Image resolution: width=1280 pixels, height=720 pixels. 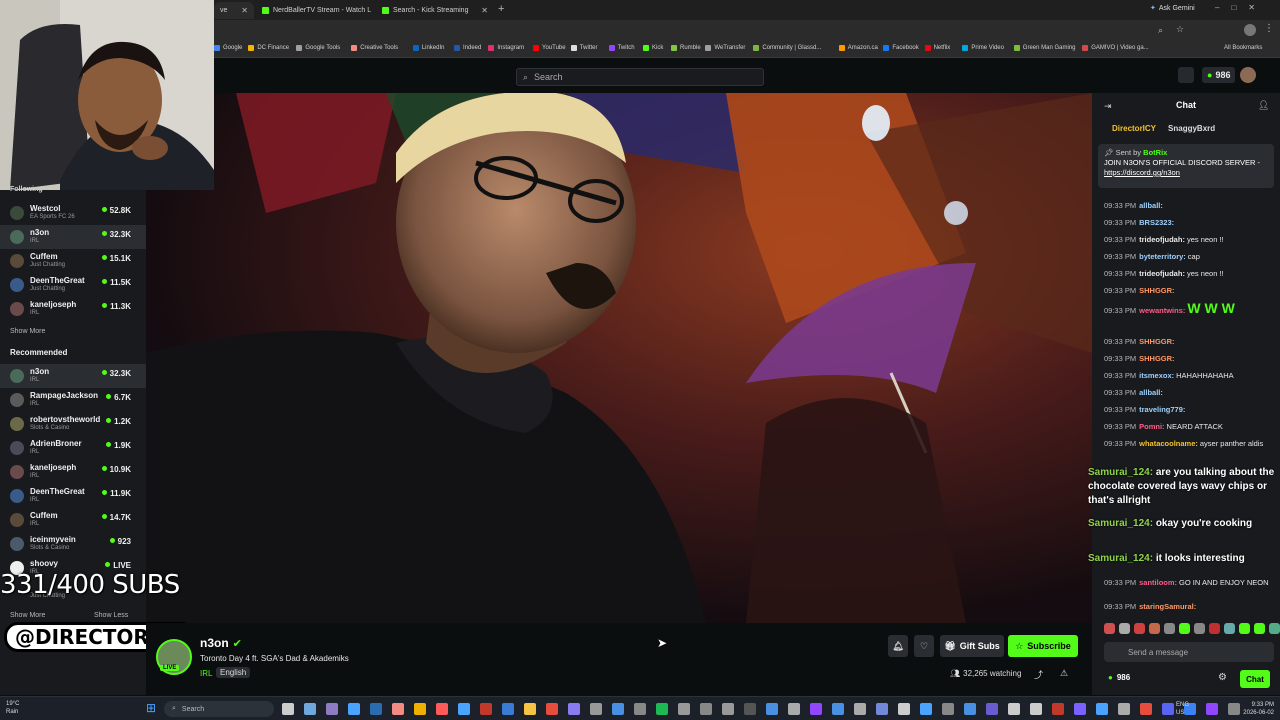 What do you see at coordinates (1160, 30) in the screenshot?
I see `zoom-icon: ⌕` at bounding box center [1160, 30].